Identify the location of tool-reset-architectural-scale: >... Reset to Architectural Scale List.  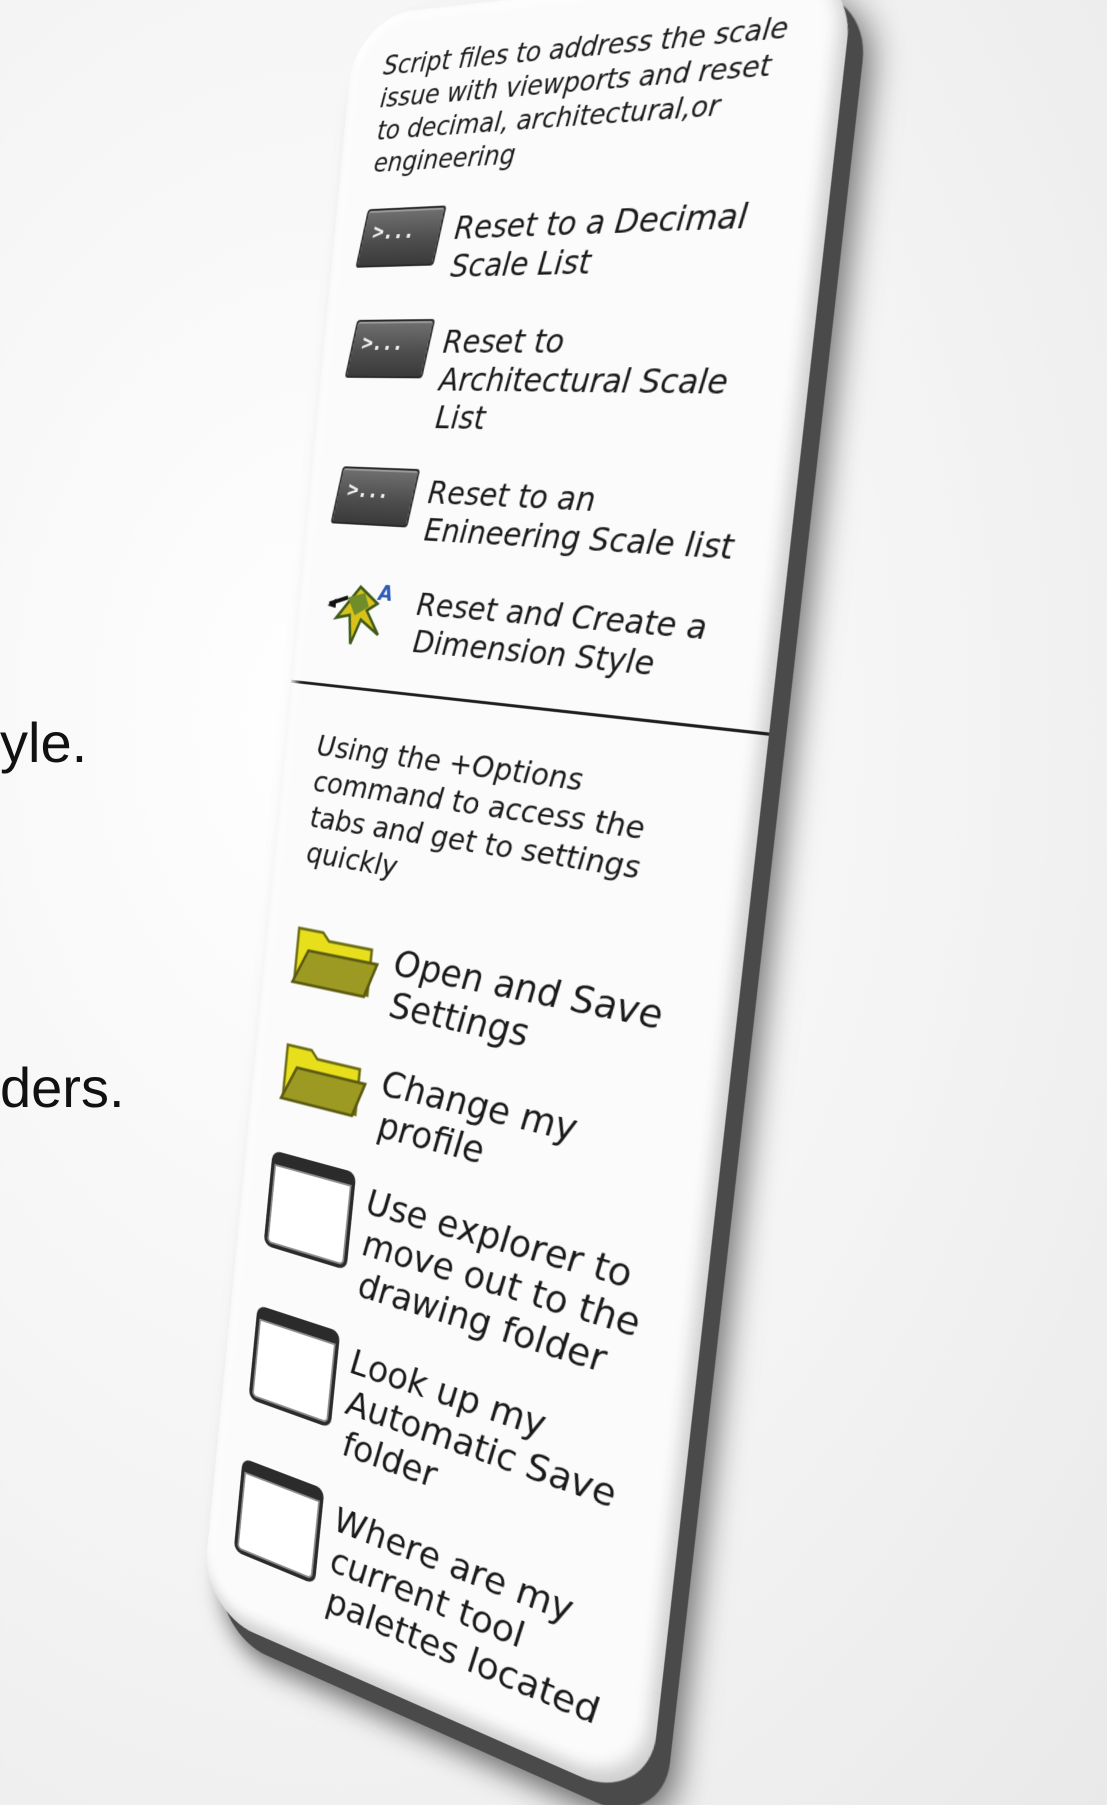
(561, 380).